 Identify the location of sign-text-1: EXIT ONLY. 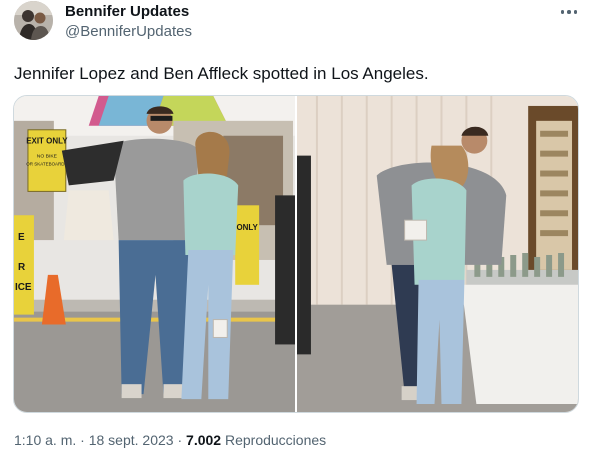
(47, 141).